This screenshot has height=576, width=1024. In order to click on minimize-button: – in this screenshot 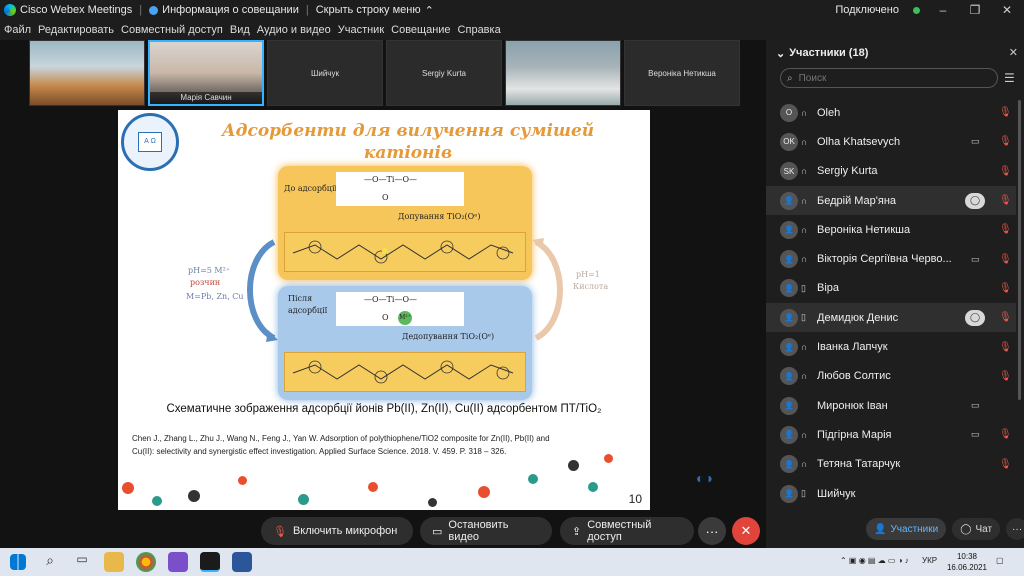, I will do `click(943, 10)`.